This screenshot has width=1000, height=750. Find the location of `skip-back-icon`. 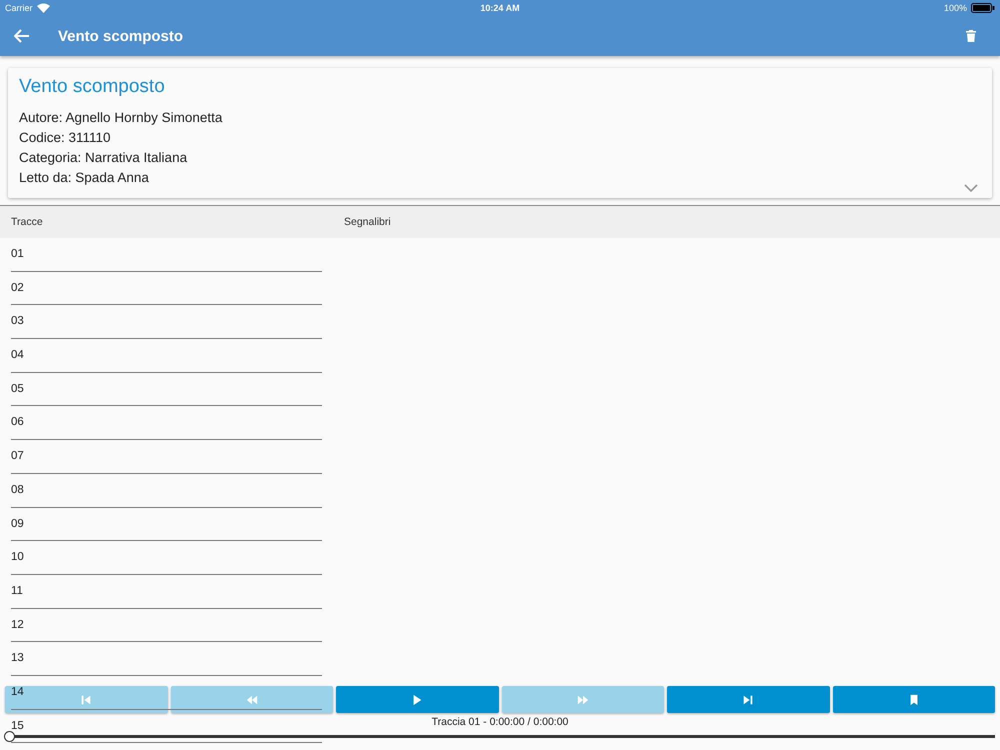

skip-back-icon is located at coordinates (86, 700).